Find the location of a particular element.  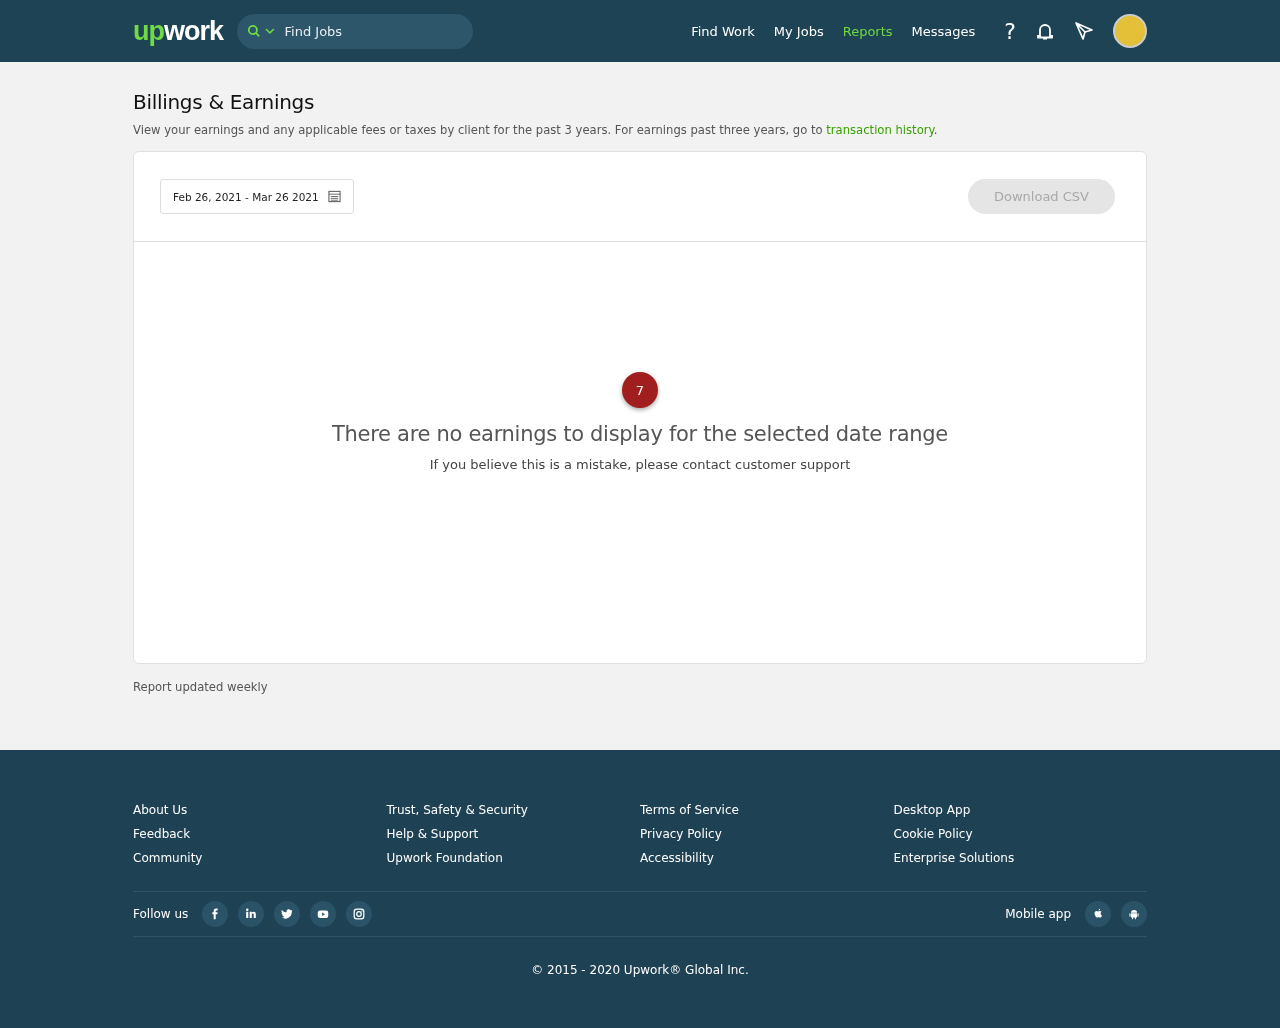

calendar-icon is located at coordinates (334, 196).